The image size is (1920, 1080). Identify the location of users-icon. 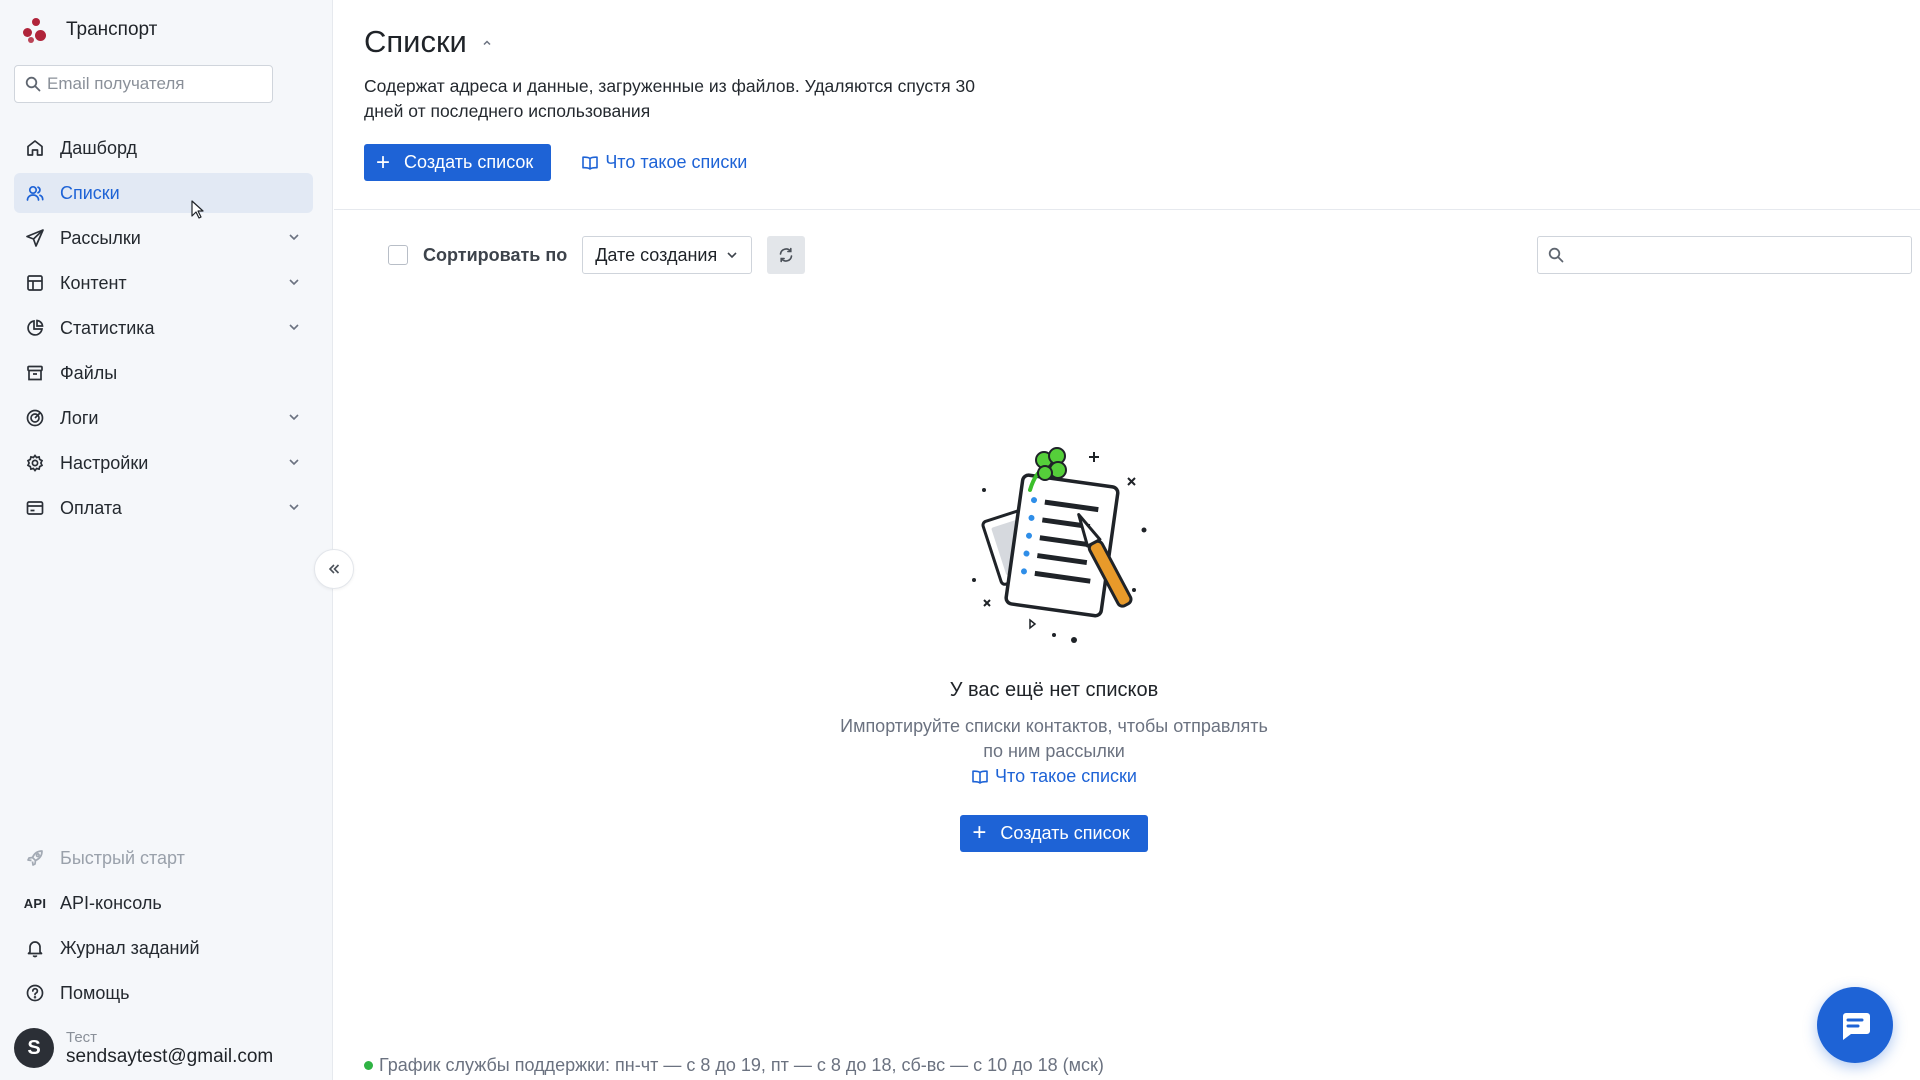
(35, 193).